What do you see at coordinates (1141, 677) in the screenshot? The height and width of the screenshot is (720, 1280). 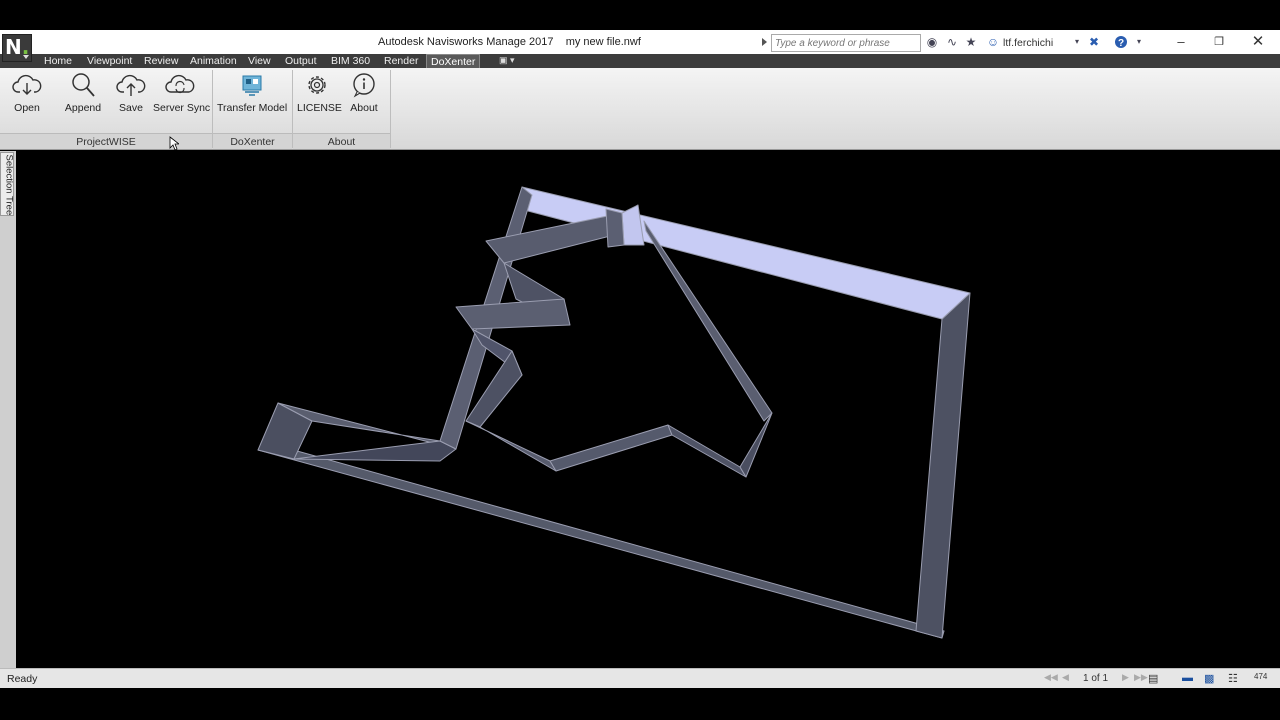 I see `last-page-icon: ▶▶` at bounding box center [1141, 677].